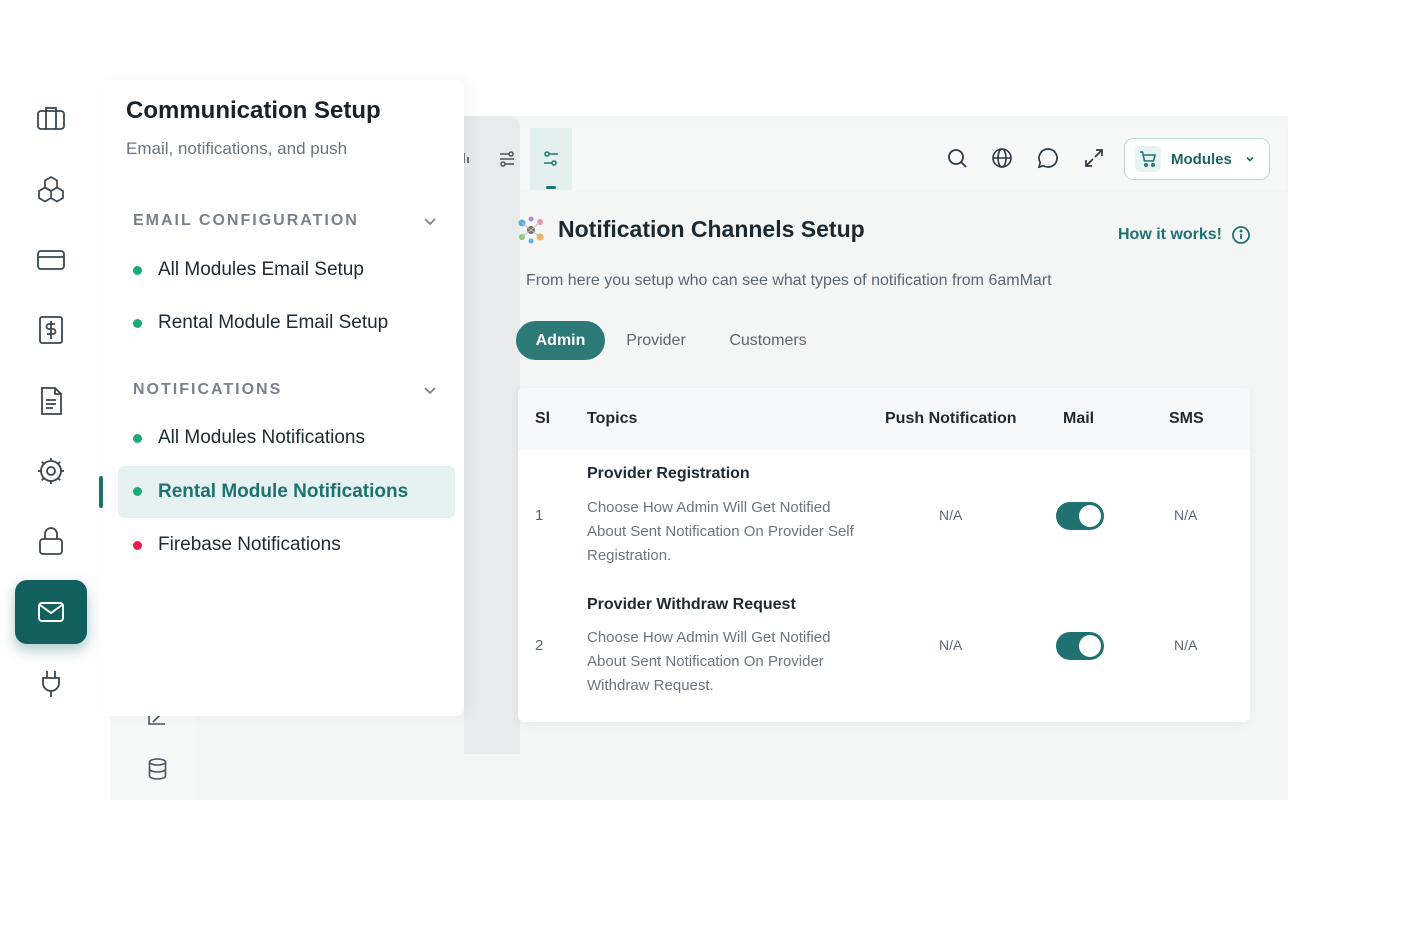 This screenshot has width=1408, height=952. Describe the element at coordinates (261, 437) in the screenshot. I see `menu-item-label: All Modules Notifications` at that location.